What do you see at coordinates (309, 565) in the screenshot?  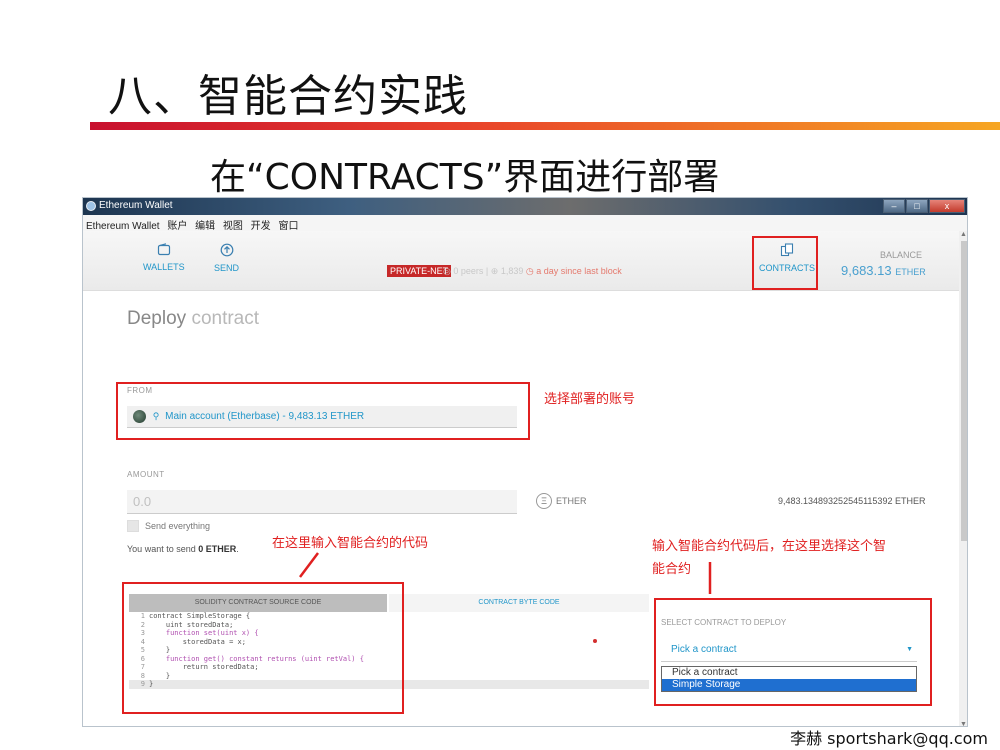 I see `annotation-arrow-code` at bounding box center [309, 565].